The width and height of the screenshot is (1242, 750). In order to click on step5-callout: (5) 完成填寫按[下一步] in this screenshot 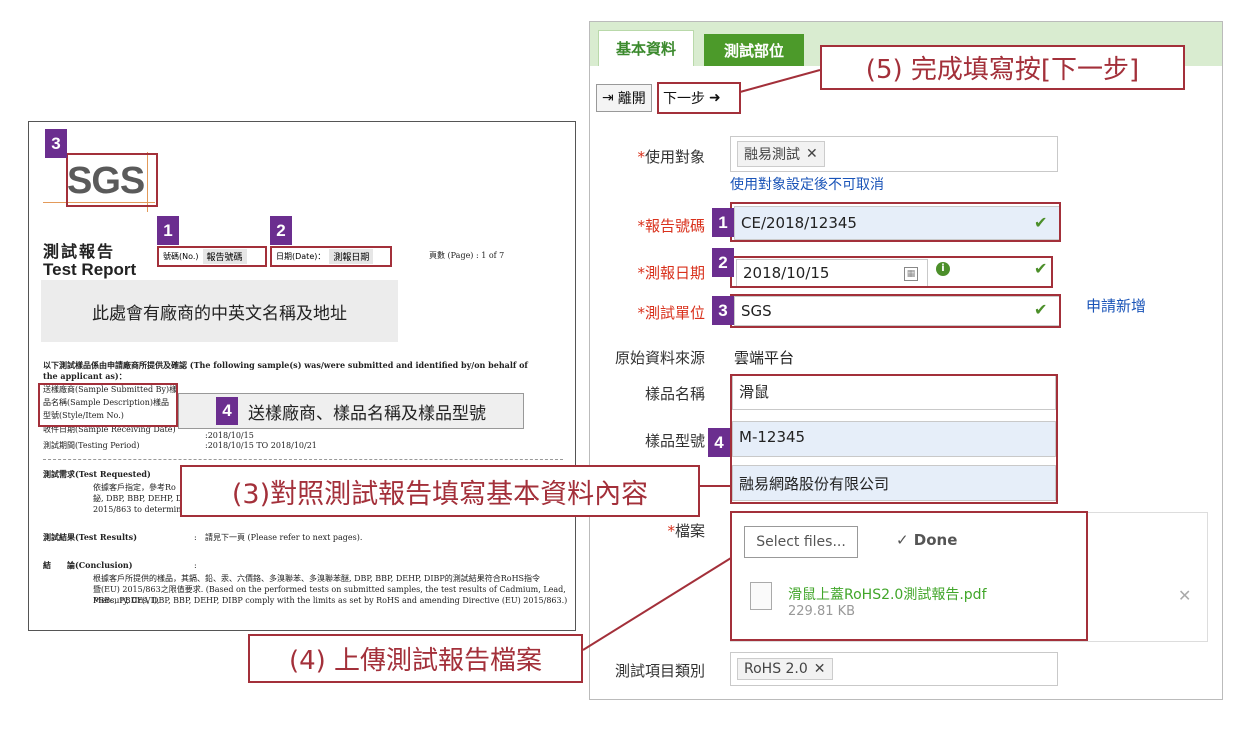, I will do `click(1002, 67)`.